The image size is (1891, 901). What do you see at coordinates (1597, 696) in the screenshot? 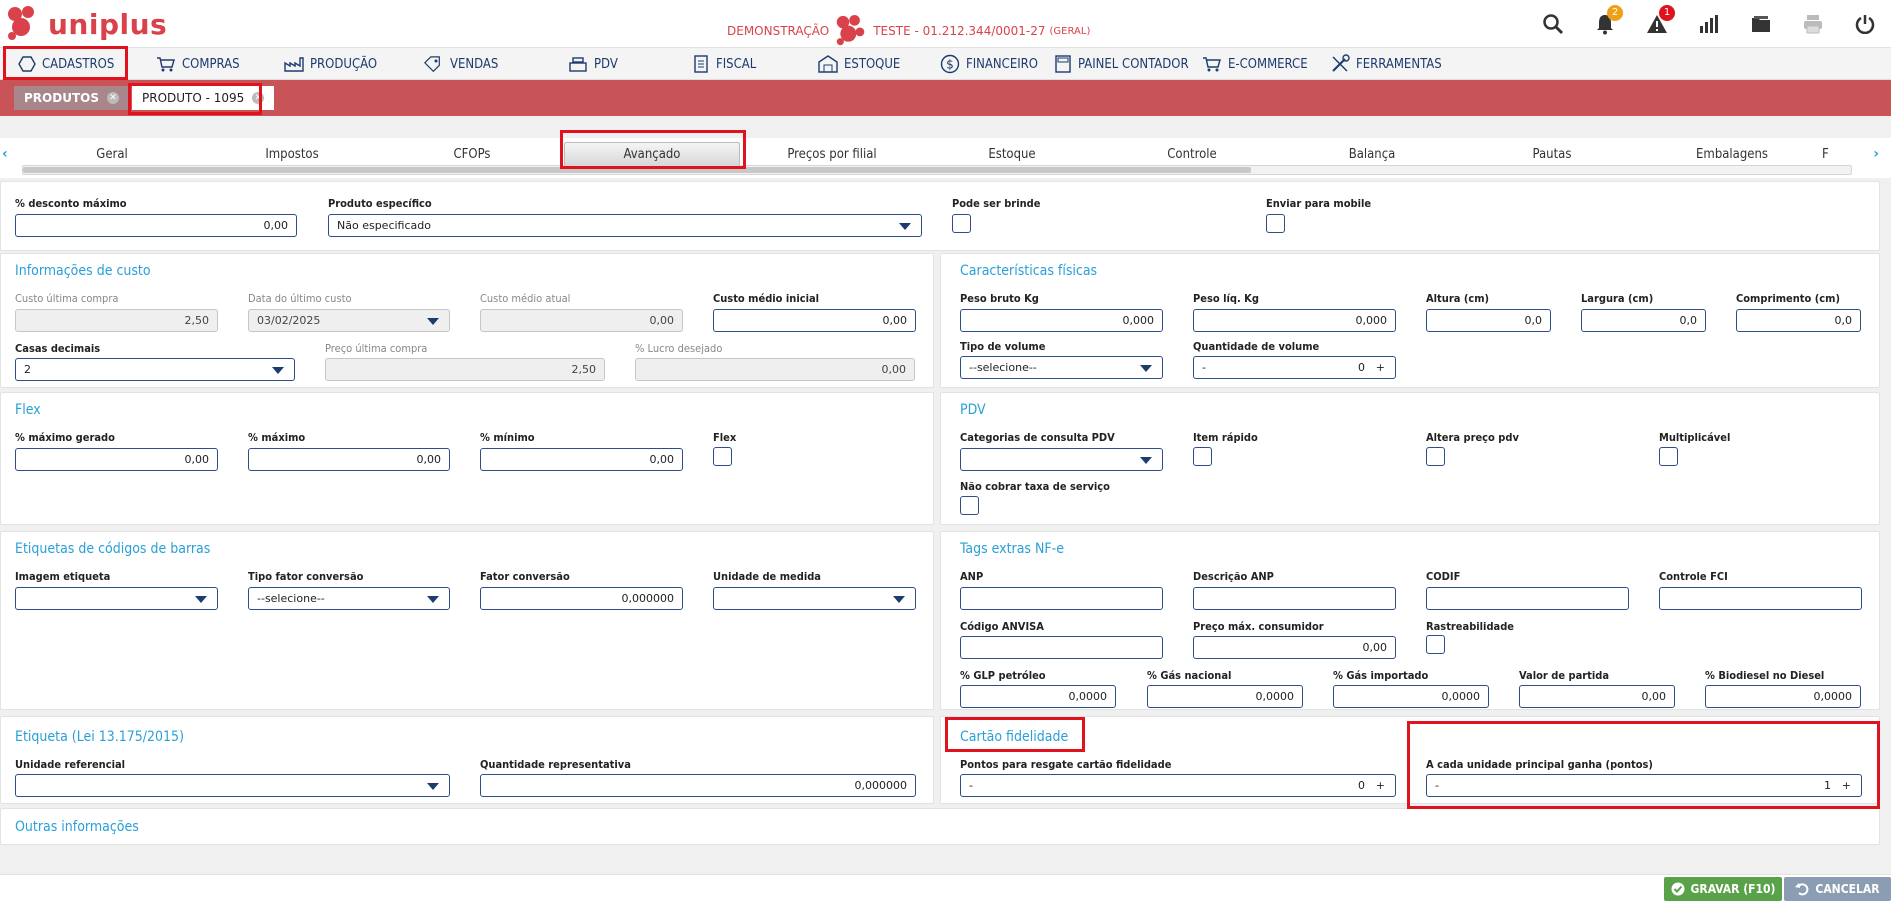
I see `valor-partida-input: 0,00` at bounding box center [1597, 696].